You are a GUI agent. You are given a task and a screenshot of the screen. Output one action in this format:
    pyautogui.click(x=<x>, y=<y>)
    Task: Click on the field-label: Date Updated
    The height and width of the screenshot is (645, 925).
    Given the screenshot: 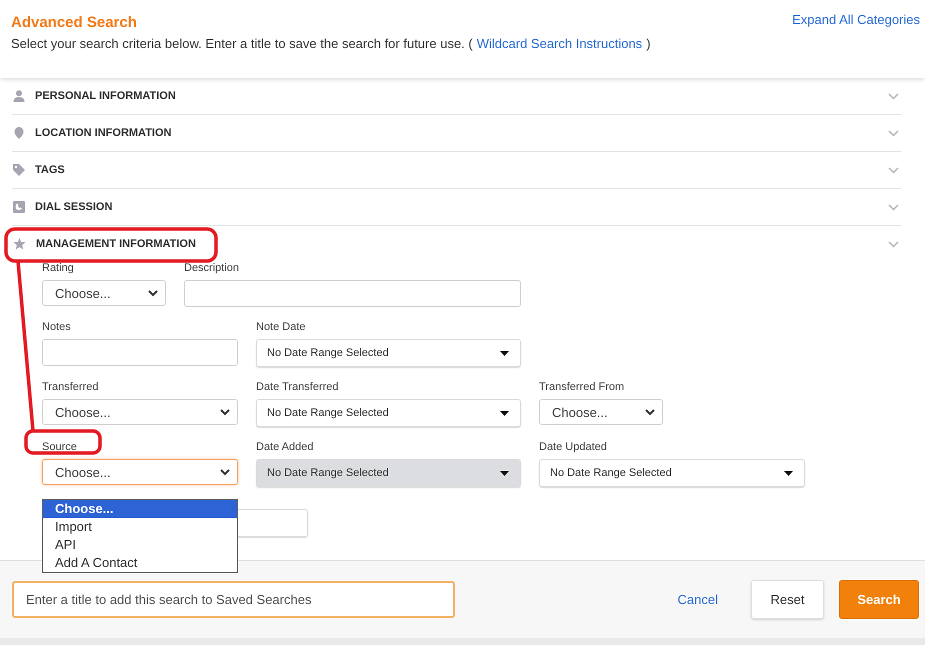 What is the action you would take?
    pyautogui.click(x=573, y=447)
    